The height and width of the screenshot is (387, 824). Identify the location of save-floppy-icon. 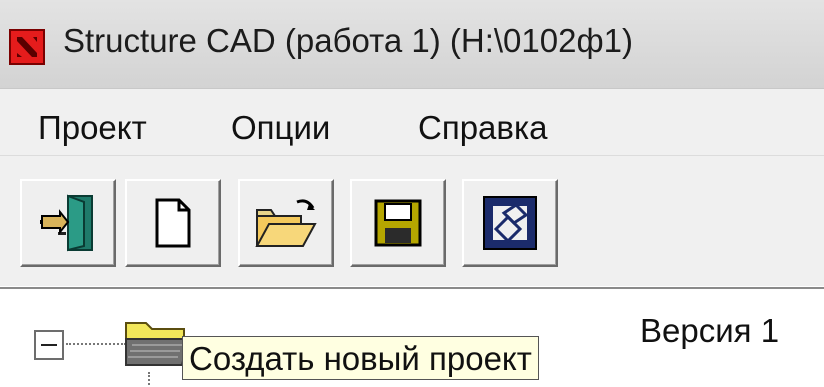
(398, 223).